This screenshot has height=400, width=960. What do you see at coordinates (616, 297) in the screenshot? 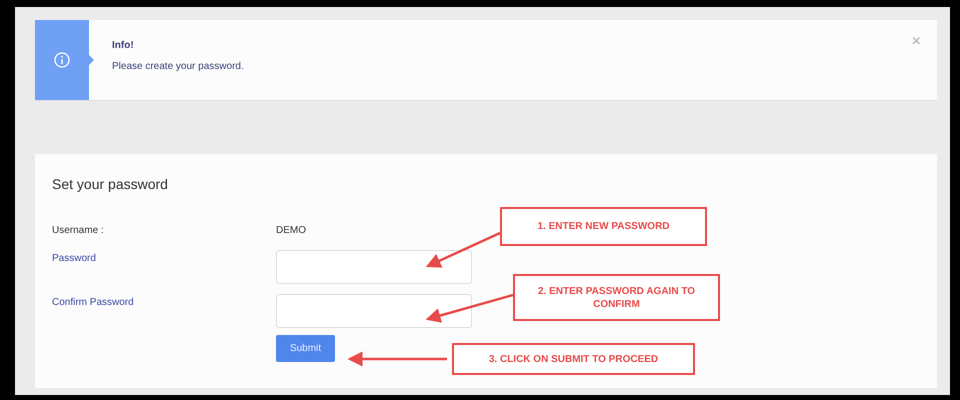
I see `annotation-callout: 2. ENTER PASSWORD AGAIN TO CONFIRM` at bounding box center [616, 297].